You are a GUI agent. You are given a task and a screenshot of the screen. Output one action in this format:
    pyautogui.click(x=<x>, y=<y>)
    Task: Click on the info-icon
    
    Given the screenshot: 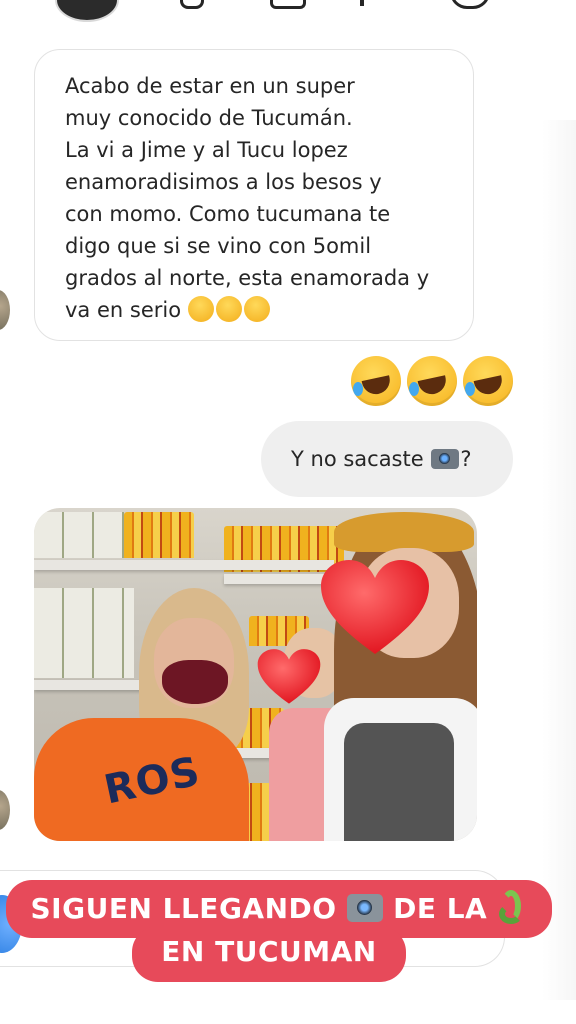 What is the action you would take?
    pyautogui.click(x=362, y=3)
    